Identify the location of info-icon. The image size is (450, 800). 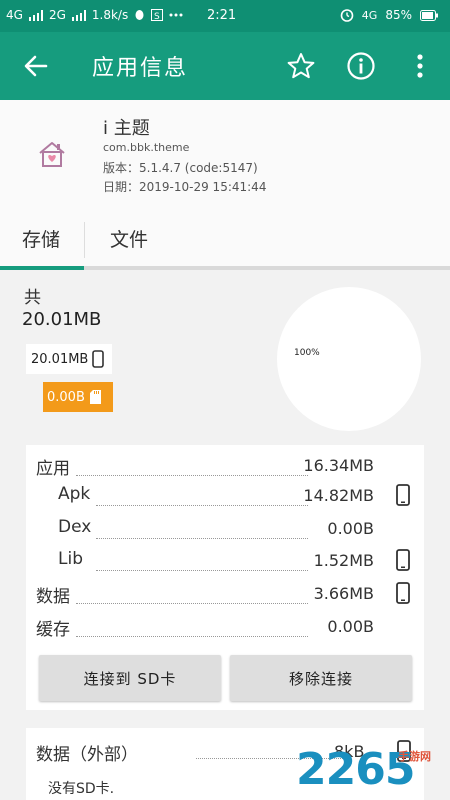
(361, 66).